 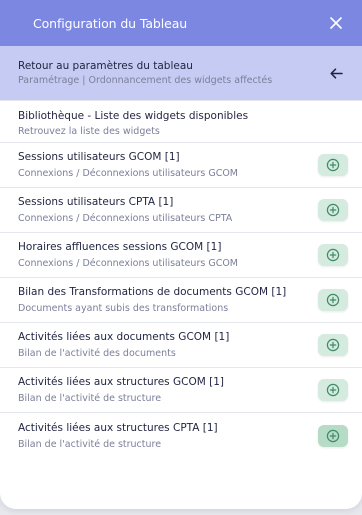 What do you see at coordinates (99, 157) in the screenshot?
I see `widget-title: Sessions utilisateurs GCOM [1]` at bounding box center [99, 157].